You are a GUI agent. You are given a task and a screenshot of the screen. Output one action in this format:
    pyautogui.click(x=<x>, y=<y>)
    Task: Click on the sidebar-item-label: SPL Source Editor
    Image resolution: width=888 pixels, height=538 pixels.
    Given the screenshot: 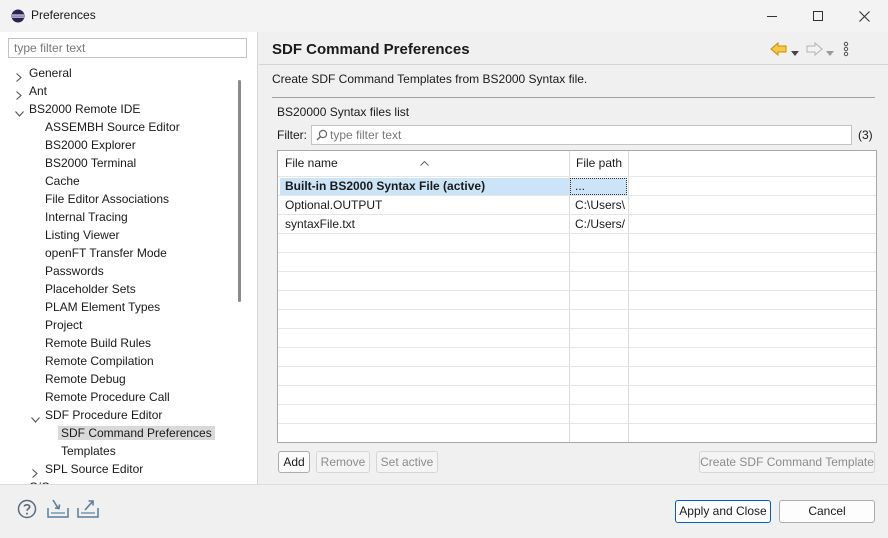 What is the action you would take?
    pyautogui.click(x=94, y=469)
    